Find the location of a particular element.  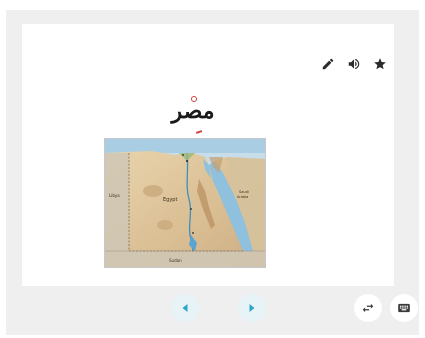

card-toolbar is located at coordinates (354, 64).